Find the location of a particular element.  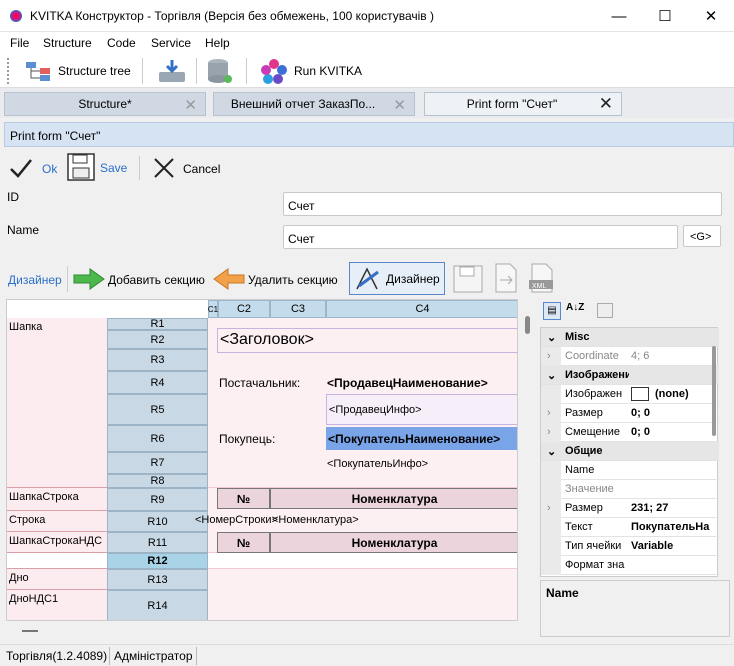

column-header-c4: C4 is located at coordinates (421, 309).